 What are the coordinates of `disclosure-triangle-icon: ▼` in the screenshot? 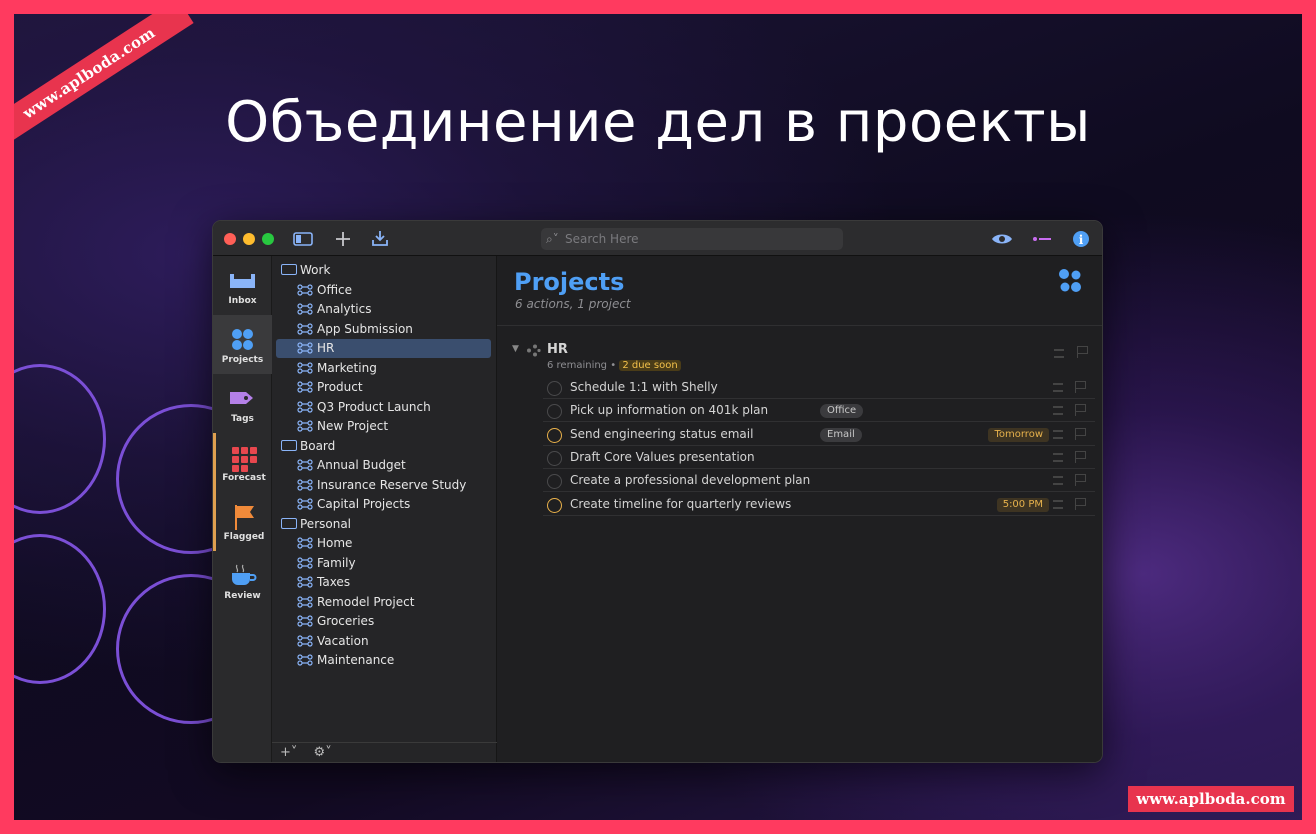 It's located at (515, 349).